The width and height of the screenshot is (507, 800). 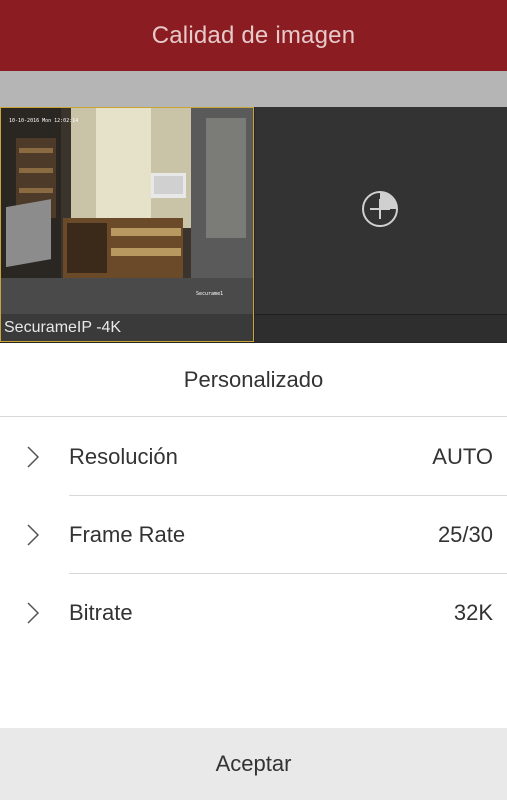 I want to click on frame-rate-label: Frame Rate, so click(x=127, y=534).